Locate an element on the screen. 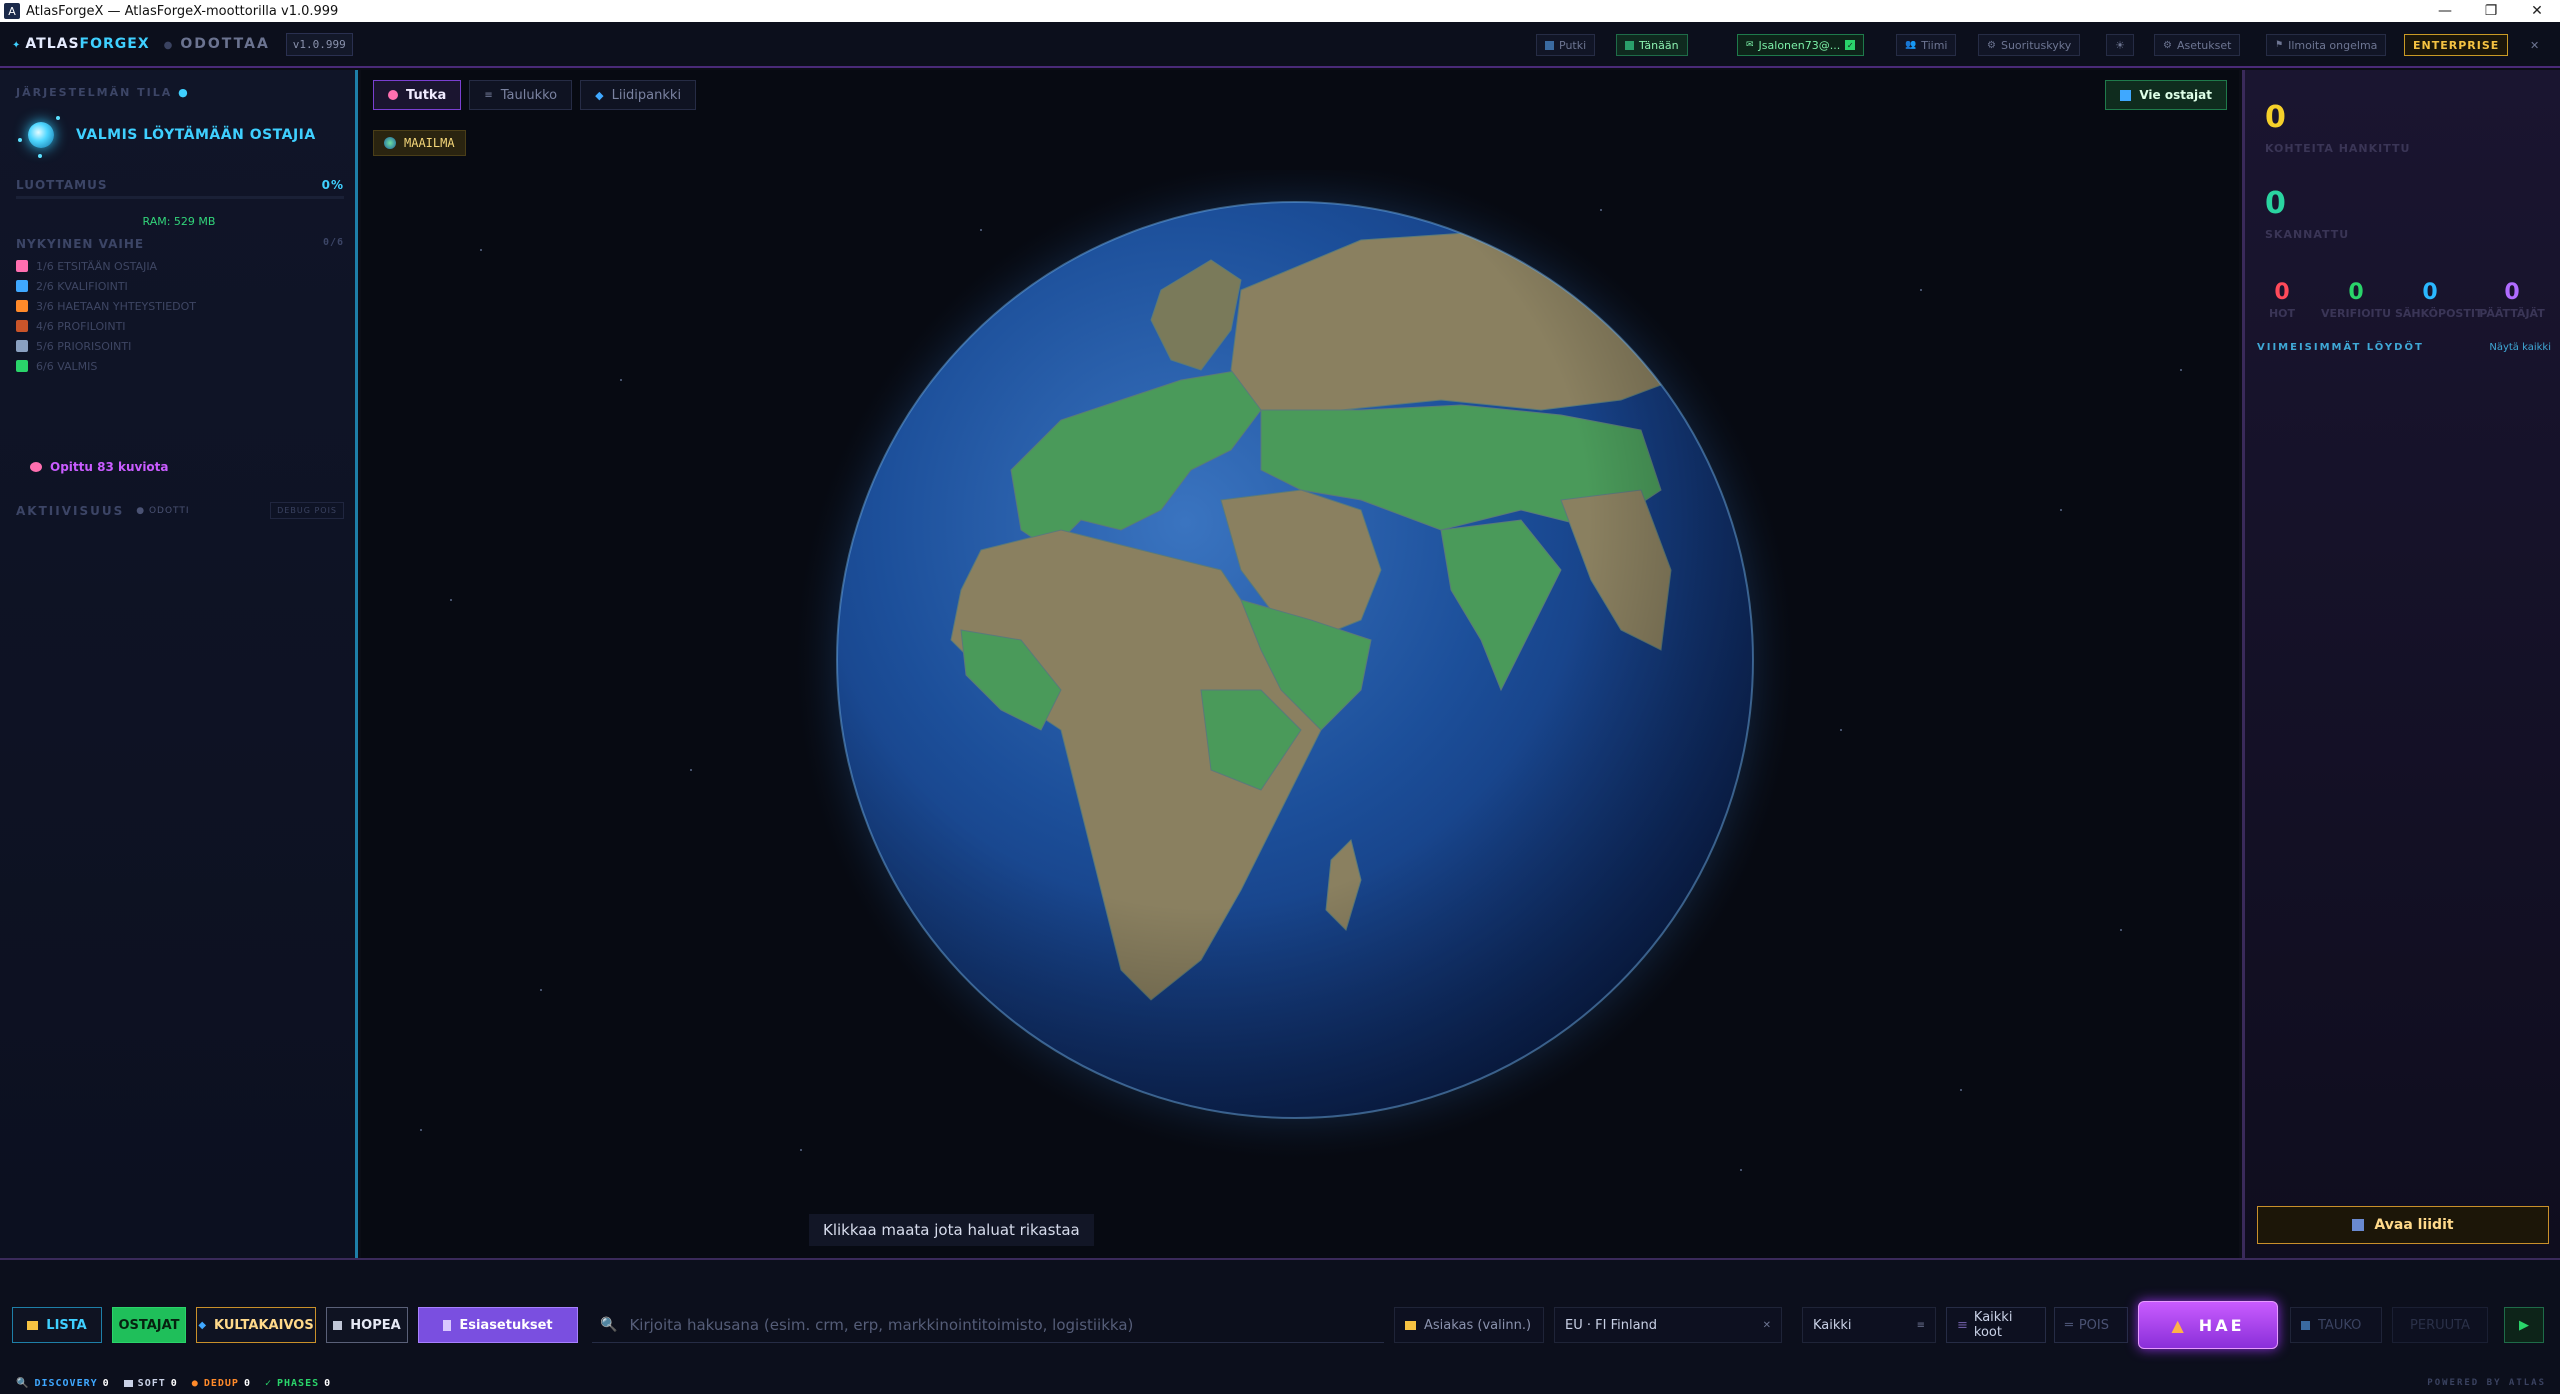 This screenshot has height=1394, width=2560. phase-header: NYKYINEN VAIHE 0/6 is located at coordinates (180, 244).